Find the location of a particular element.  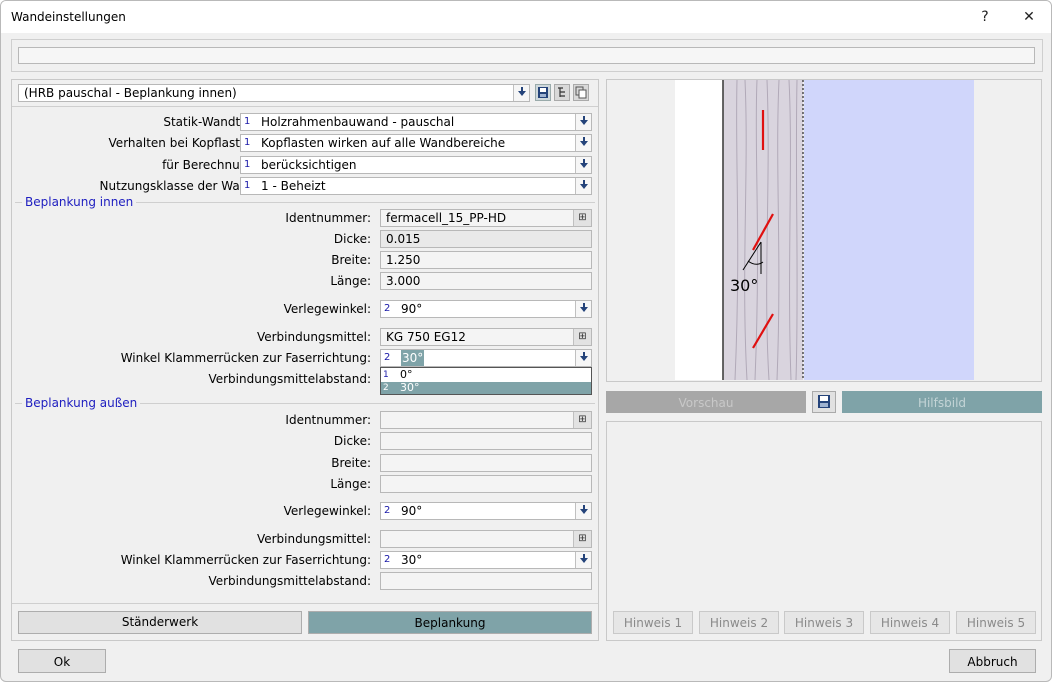

laenge-innen-field: 3.000 is located at coordinates (486, 281).